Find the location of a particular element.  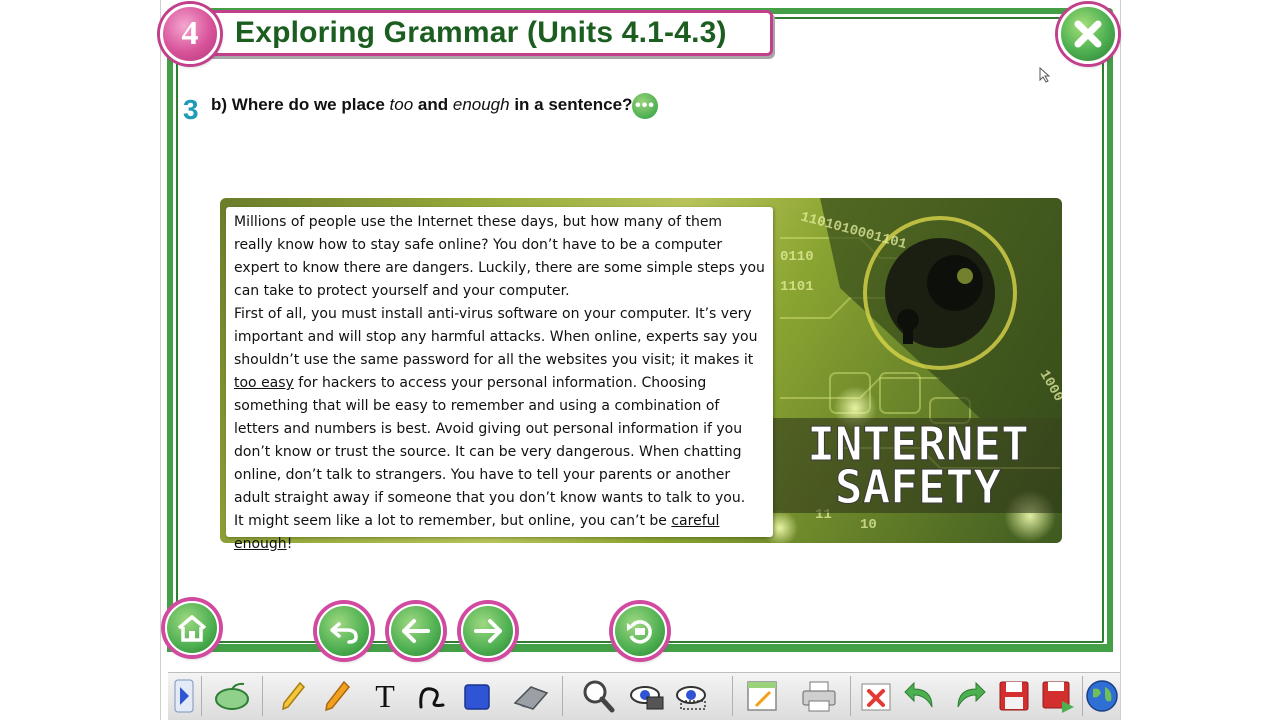

question-part-2: and is located at coordinates (433, 104).